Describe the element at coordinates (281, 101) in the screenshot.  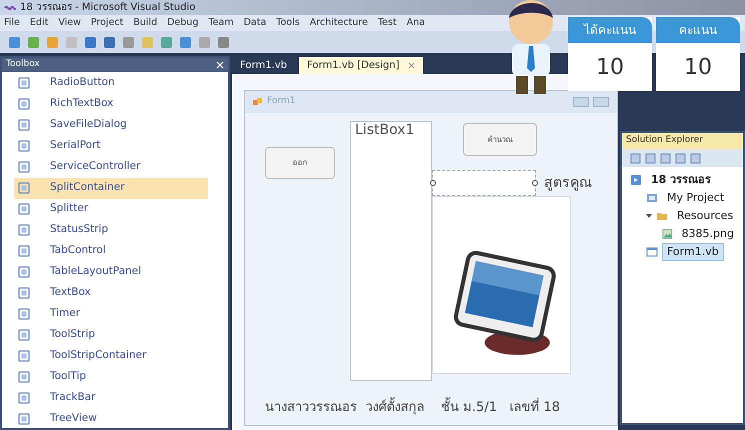
I see `form-title: Form1` at that location.